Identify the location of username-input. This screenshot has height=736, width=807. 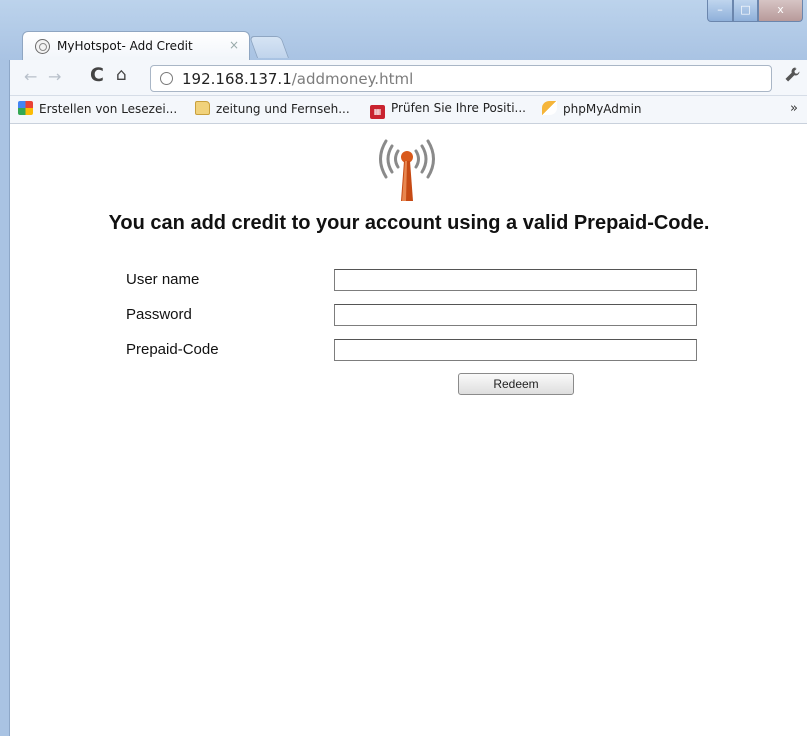
(515, 280).